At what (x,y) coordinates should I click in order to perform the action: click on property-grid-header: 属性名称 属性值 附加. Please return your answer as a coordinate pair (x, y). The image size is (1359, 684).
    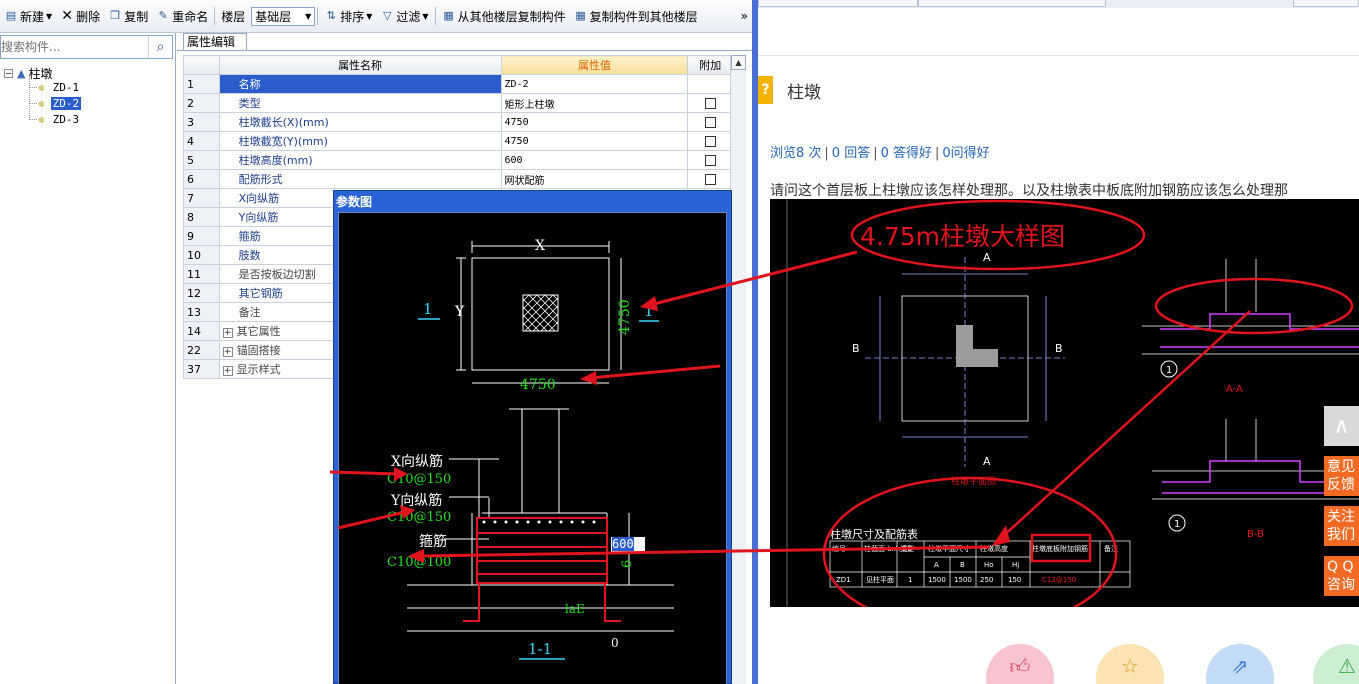
    Looking at the image, I should click on (458, 65).